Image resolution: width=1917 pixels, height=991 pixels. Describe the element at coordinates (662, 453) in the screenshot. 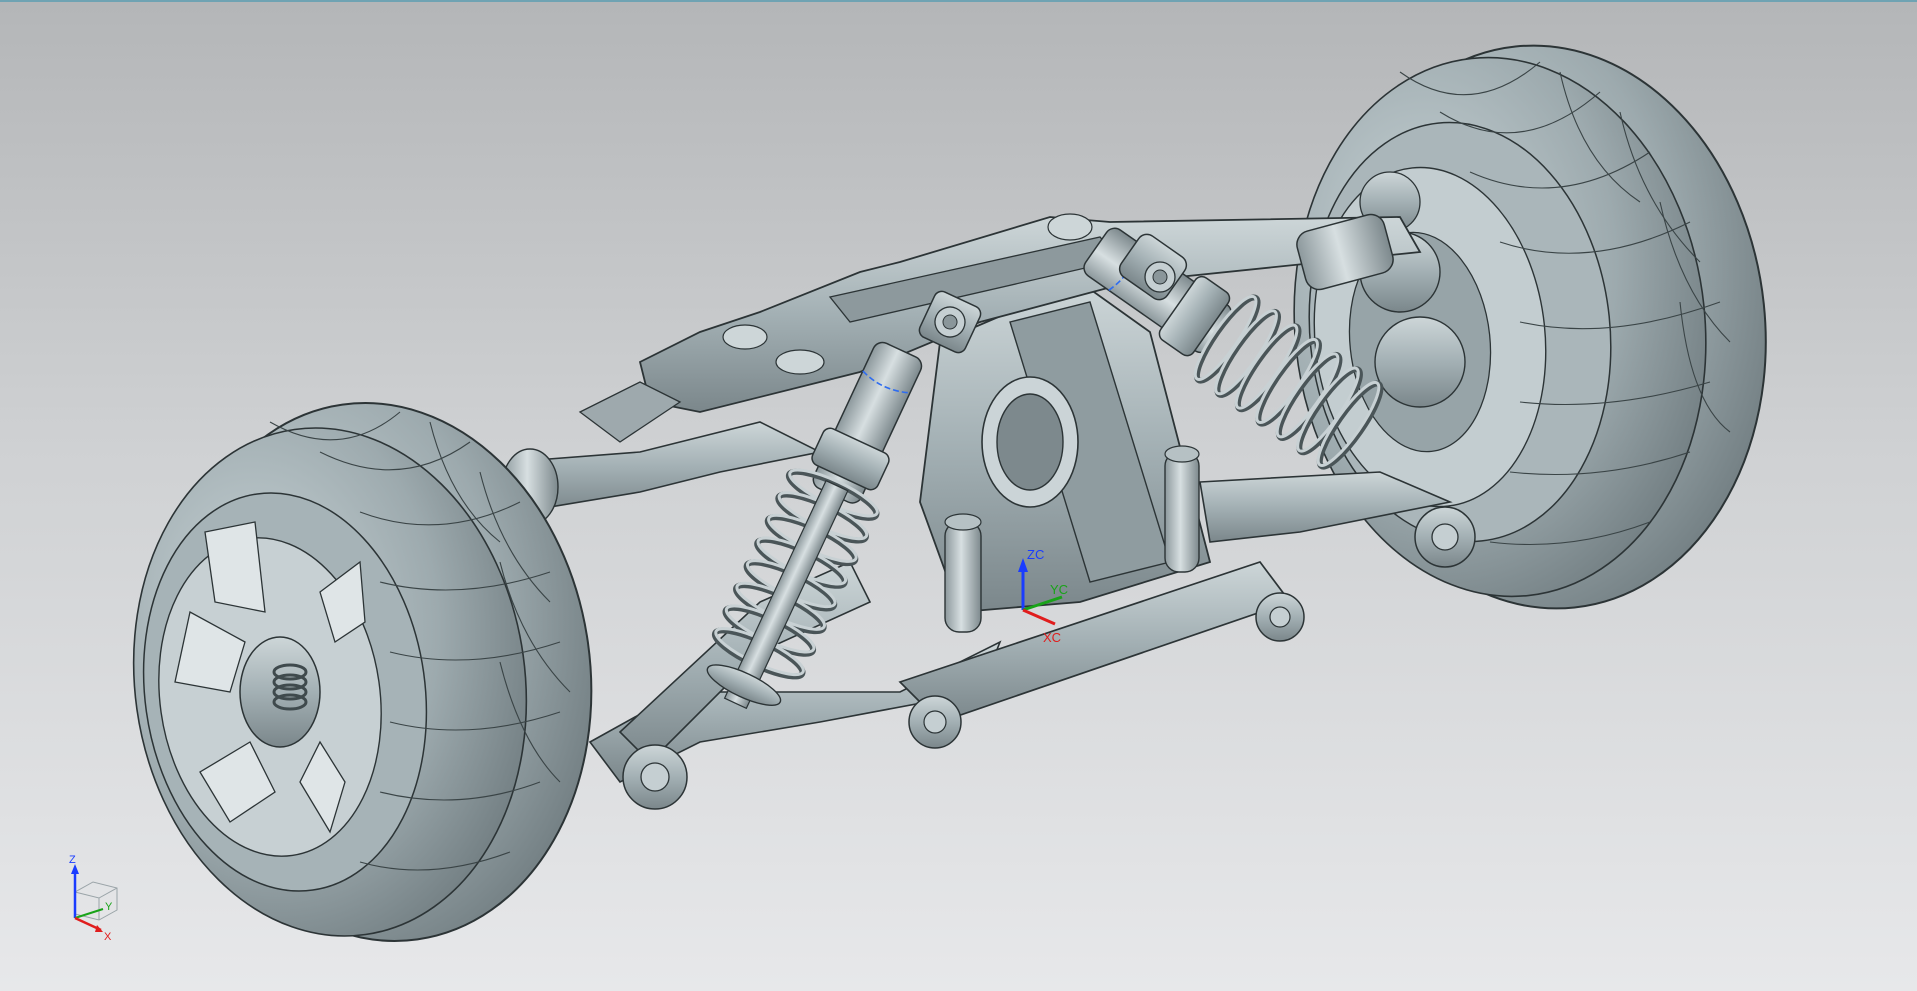

I see `upper-control-arm-left` at that location.